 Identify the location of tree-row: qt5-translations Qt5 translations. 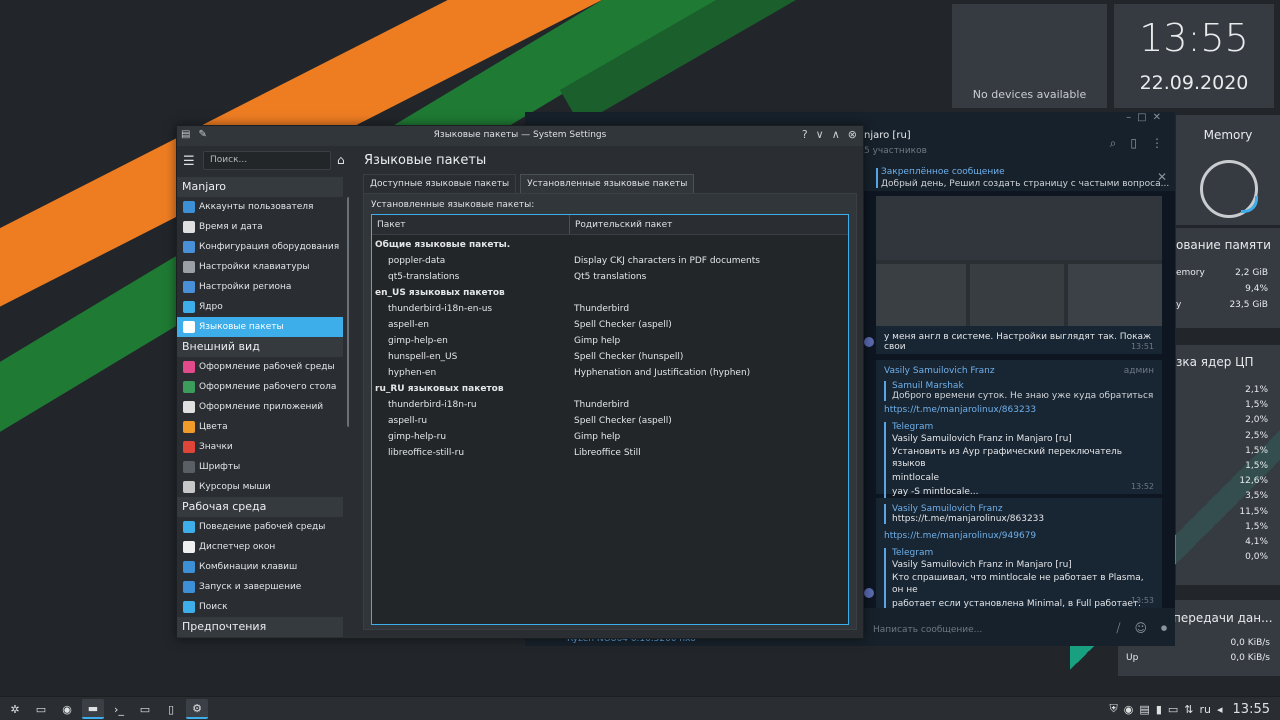
(610, 277).